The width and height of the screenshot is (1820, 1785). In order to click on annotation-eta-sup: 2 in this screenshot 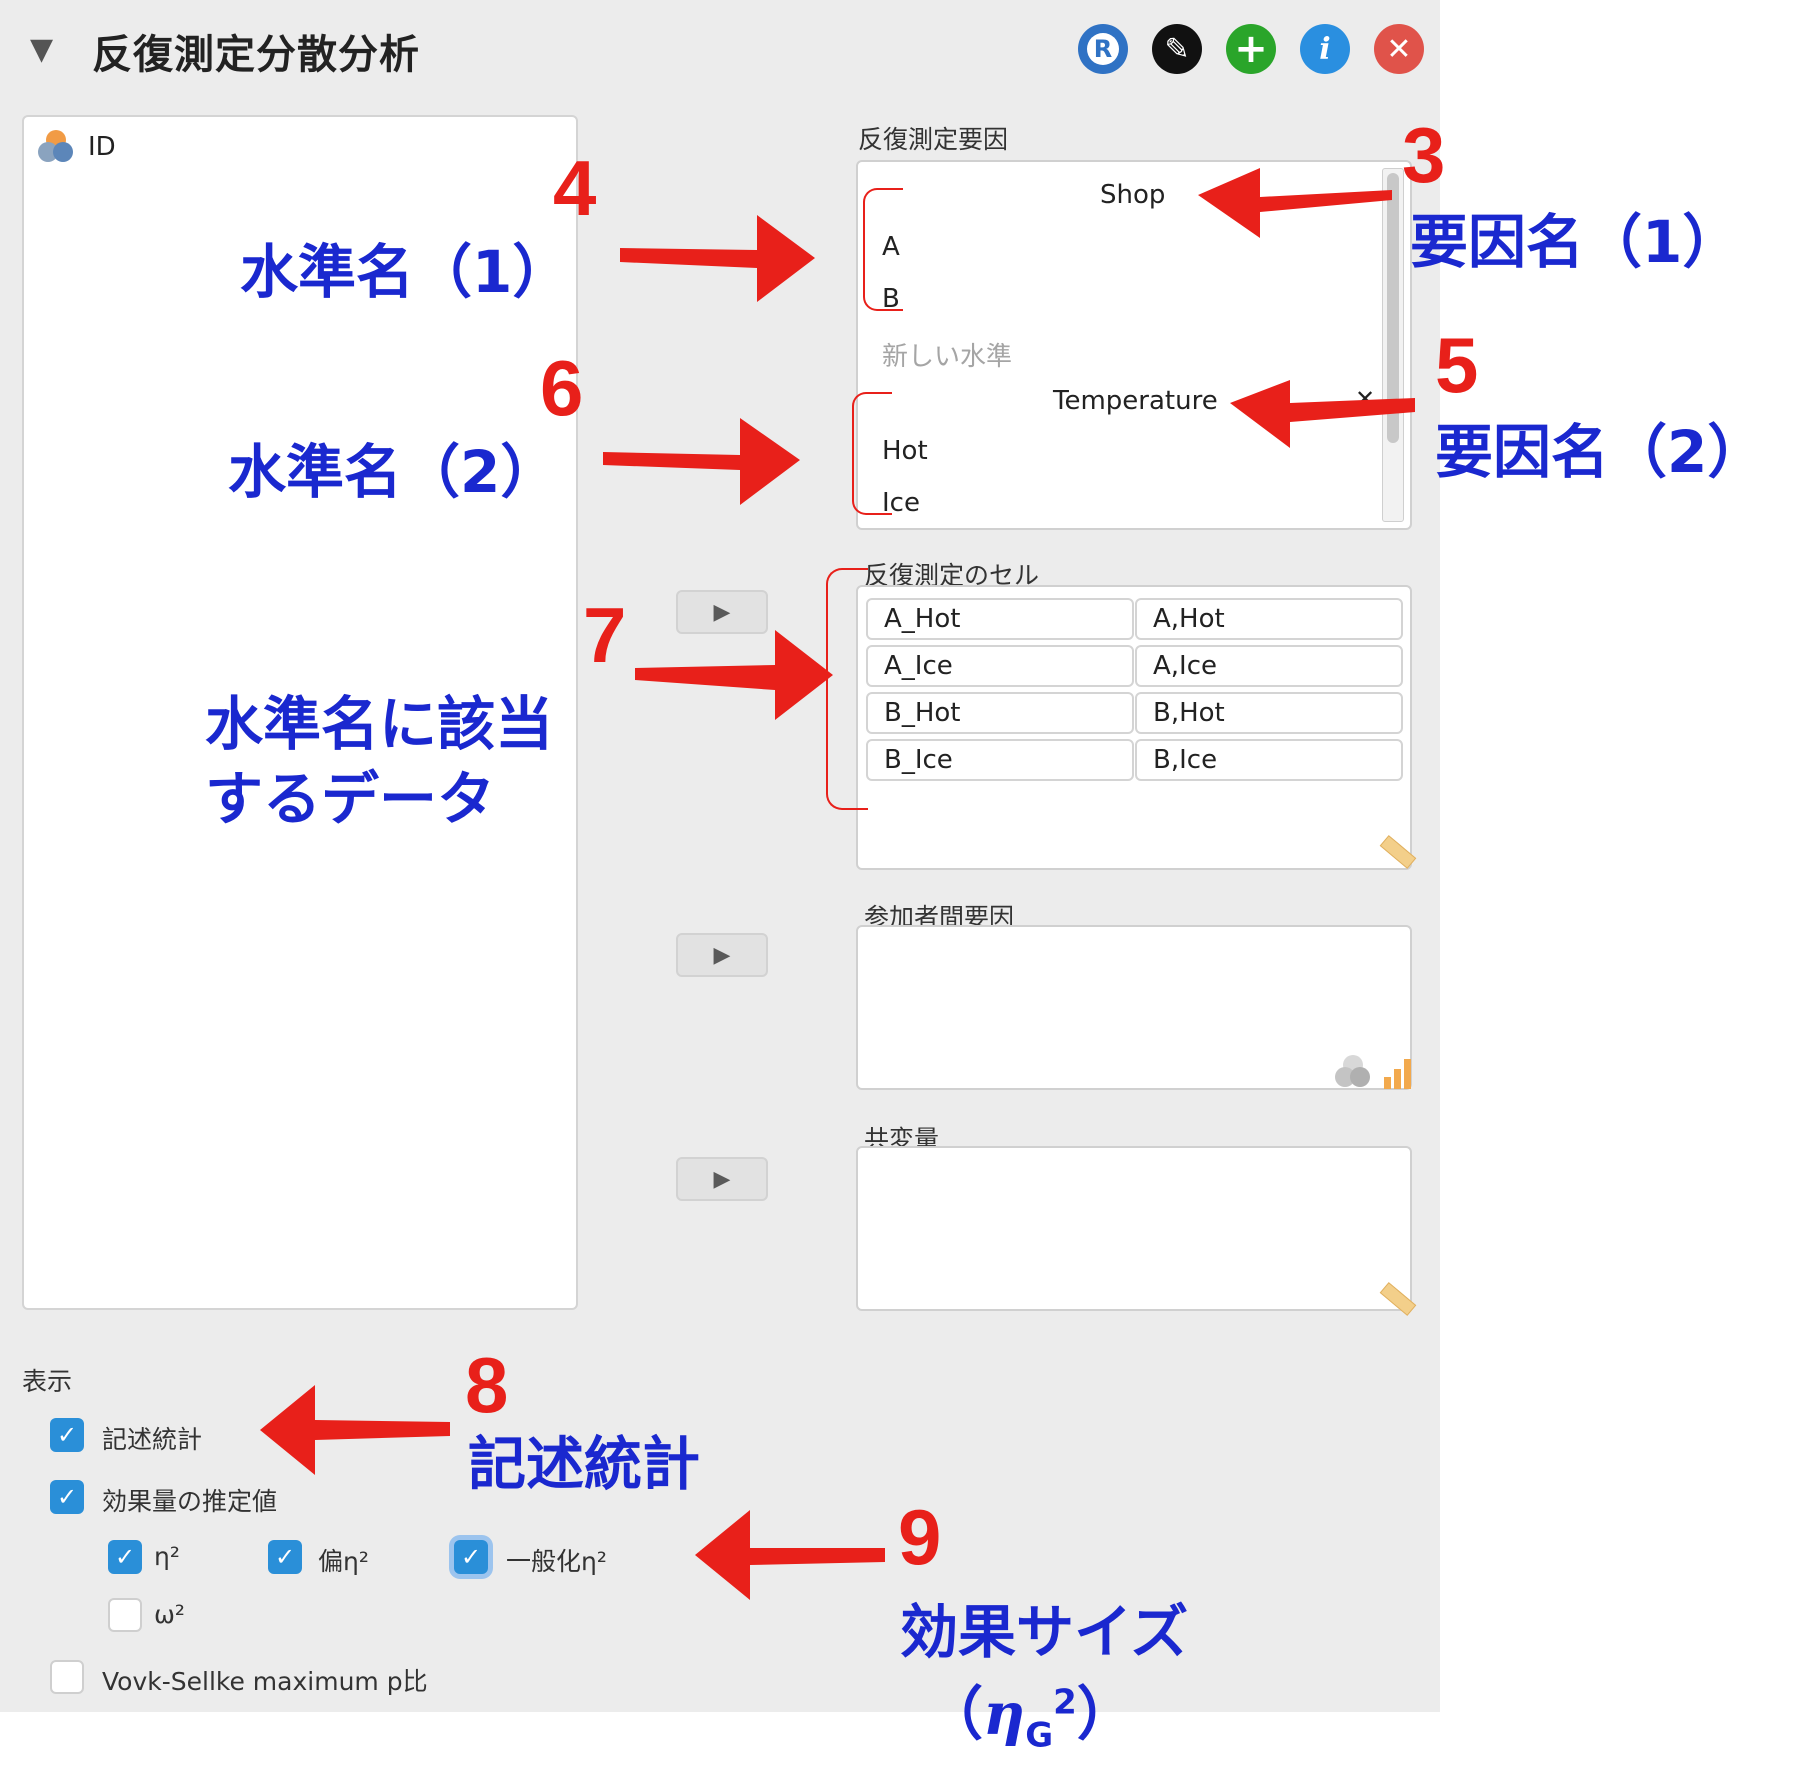, I will do `click(1065, 1702)`.